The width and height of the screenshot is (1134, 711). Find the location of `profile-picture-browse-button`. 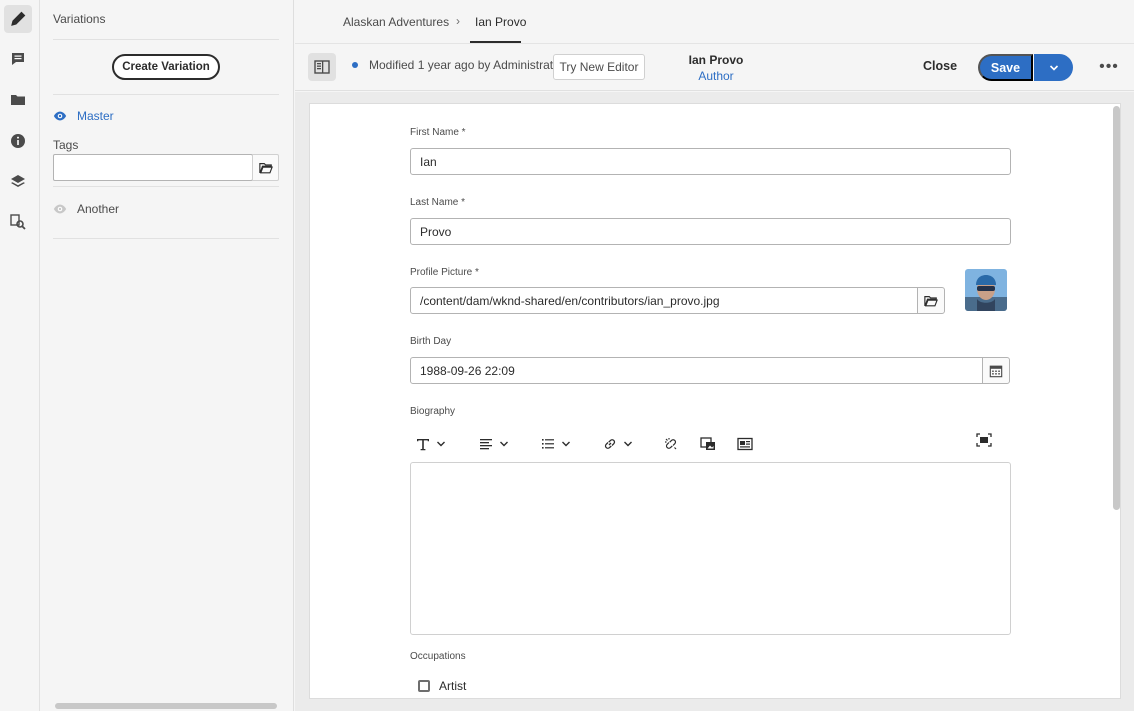

profile-picture-browse-button is located at coordinates (931, 300).